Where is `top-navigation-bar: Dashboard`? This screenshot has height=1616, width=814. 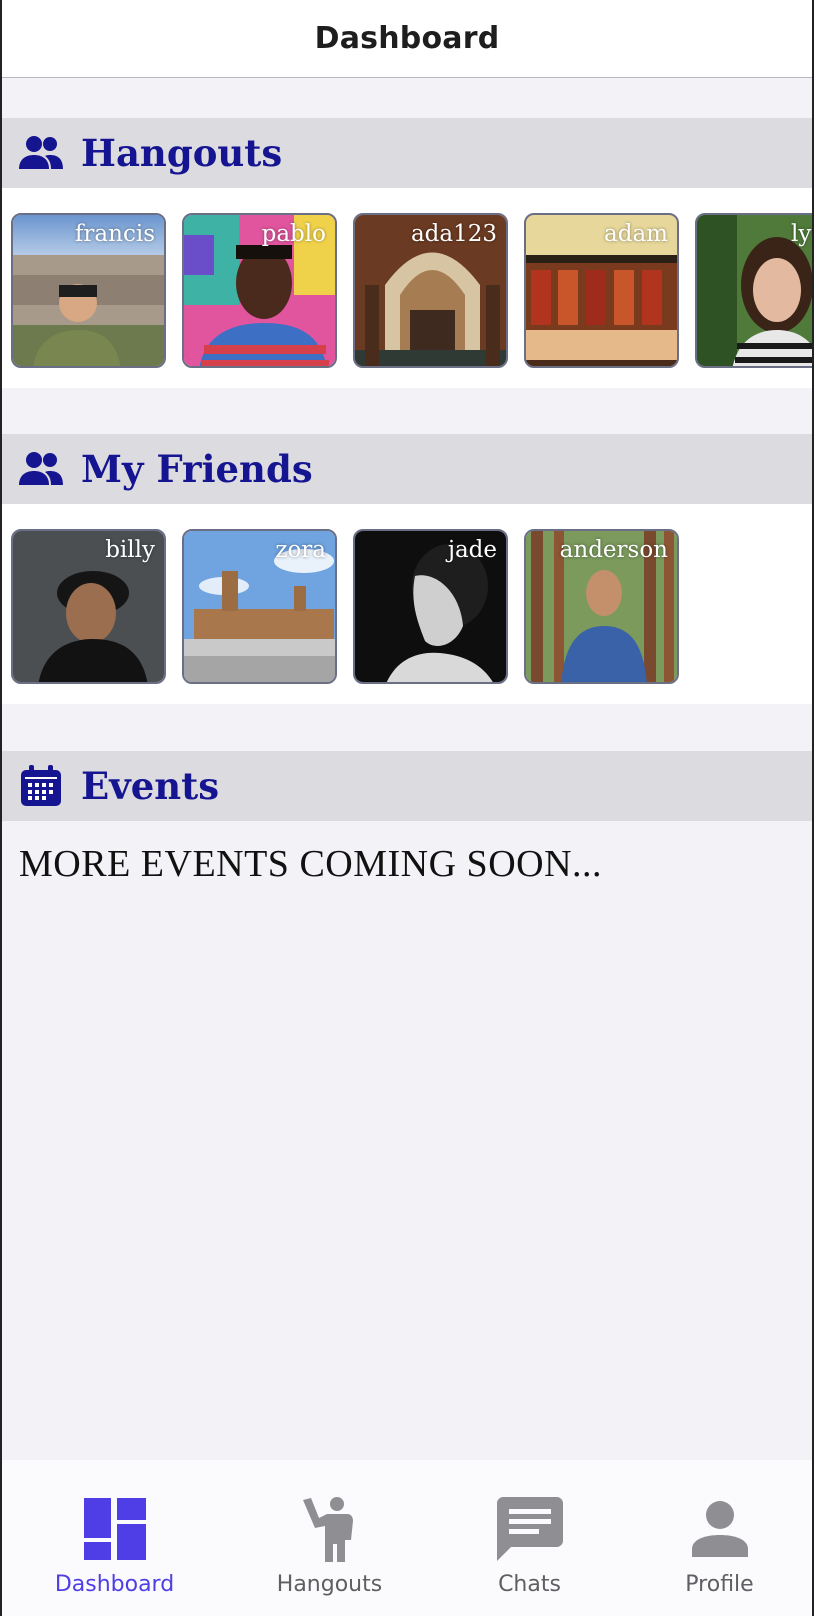
top-navigation-bar: Dashboard is located at coordinates (407, 39).